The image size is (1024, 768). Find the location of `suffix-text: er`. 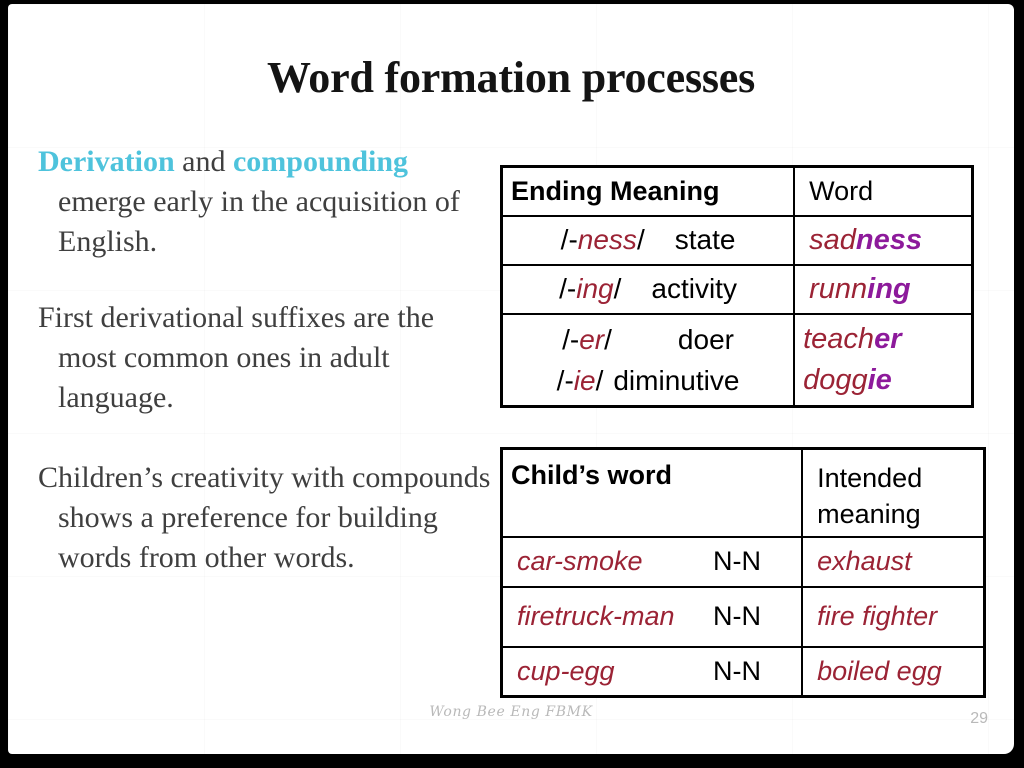

suffix-text: er is located at coordinates (592, 339).